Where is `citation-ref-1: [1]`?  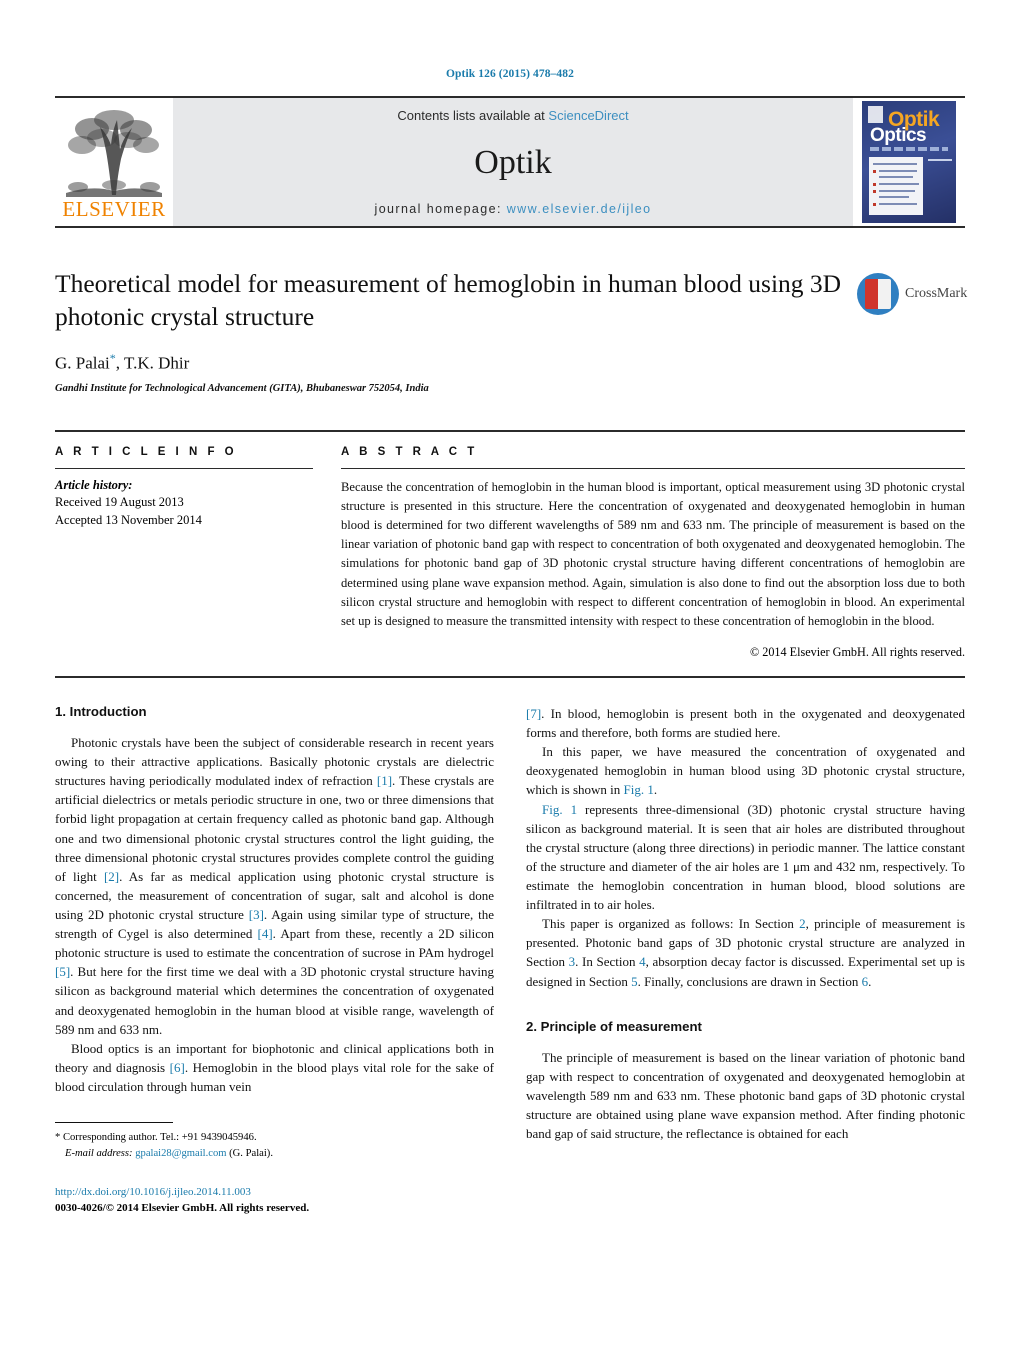
citation-ref-1: [1] is located at coordinates (384, 780).